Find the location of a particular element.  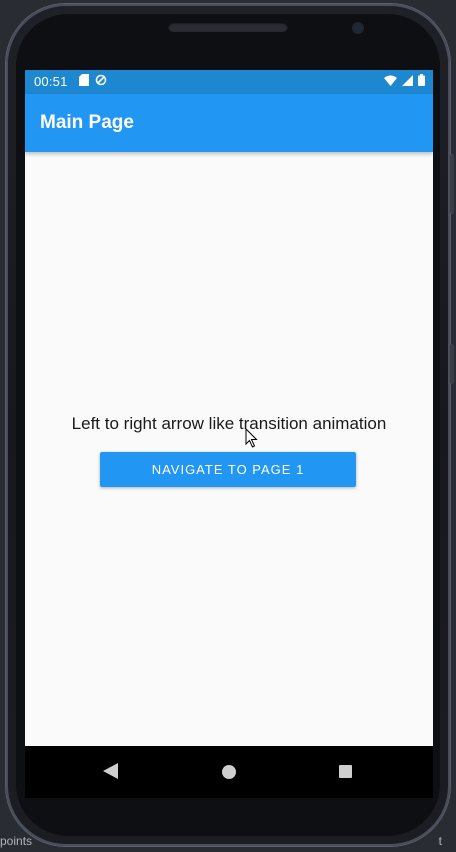

volume-button is located at coordinates (452, 184).